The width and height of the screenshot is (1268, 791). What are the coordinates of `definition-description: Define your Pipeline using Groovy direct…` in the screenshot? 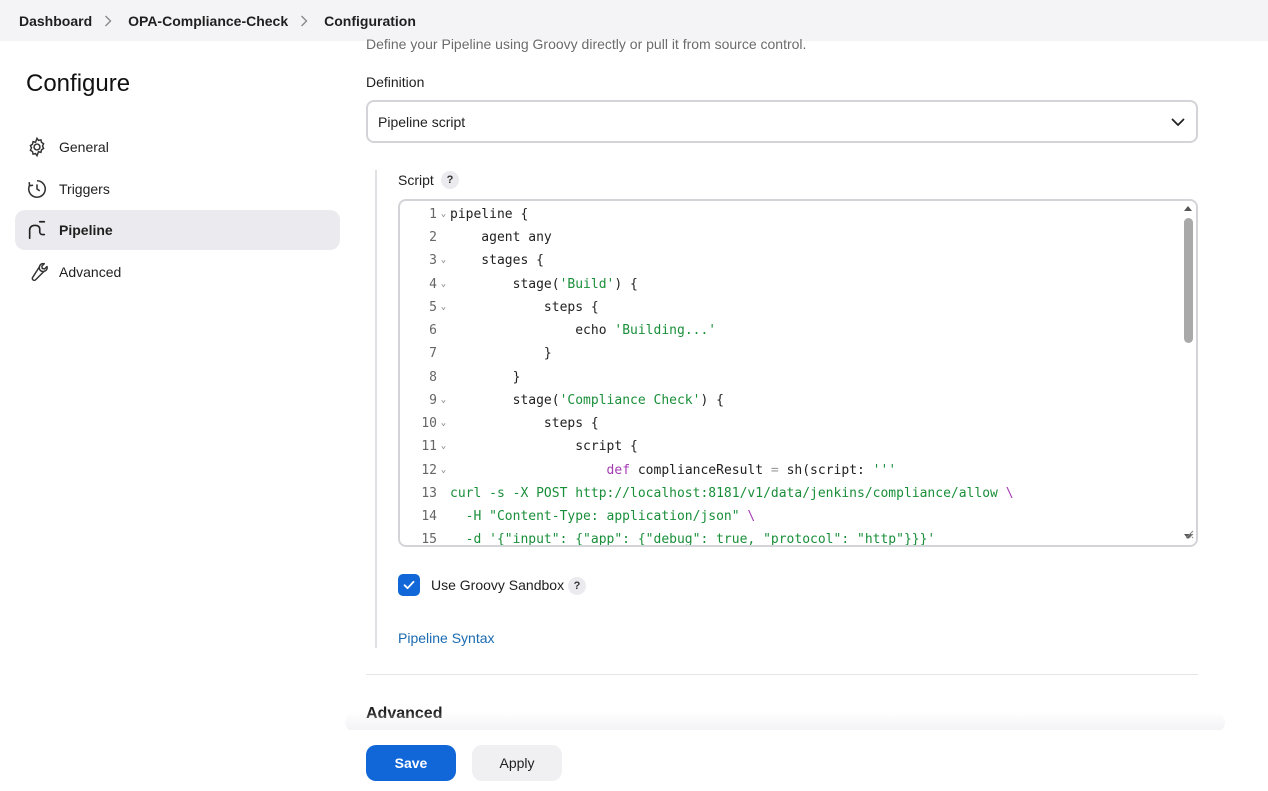 It's located at (586, 44).